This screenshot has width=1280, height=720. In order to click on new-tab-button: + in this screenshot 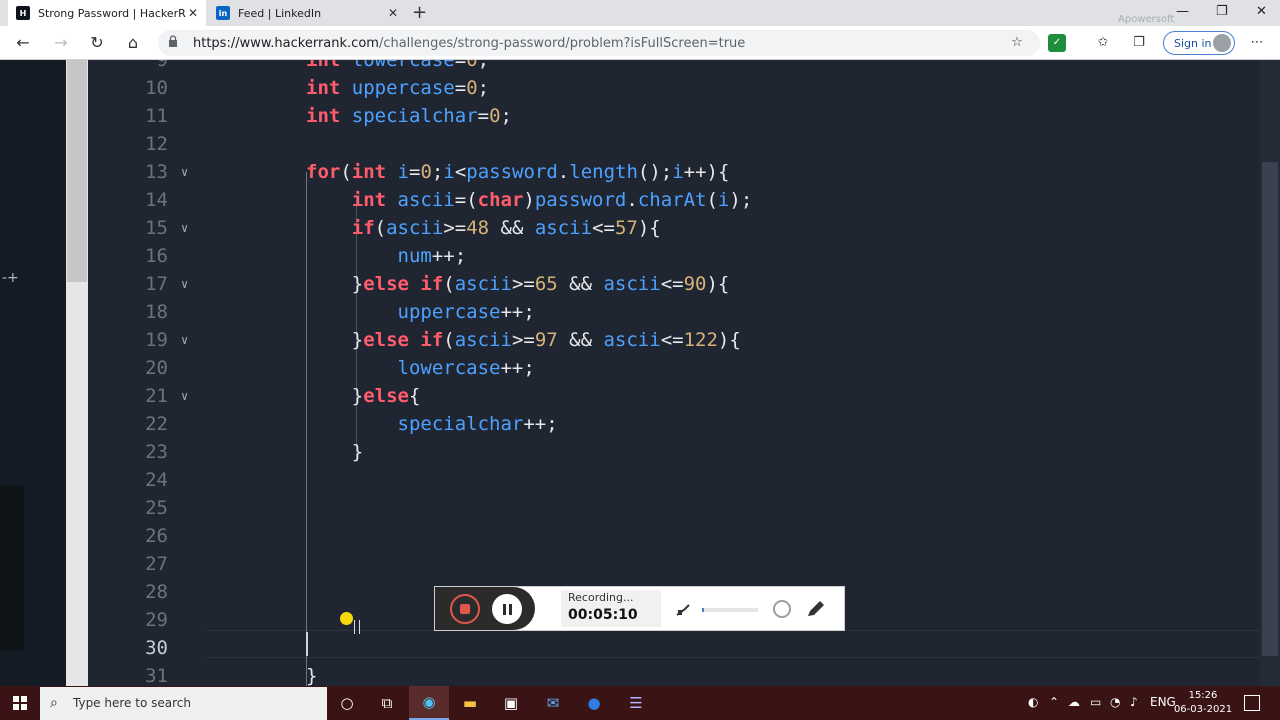, I will do `click(419, 12)`.